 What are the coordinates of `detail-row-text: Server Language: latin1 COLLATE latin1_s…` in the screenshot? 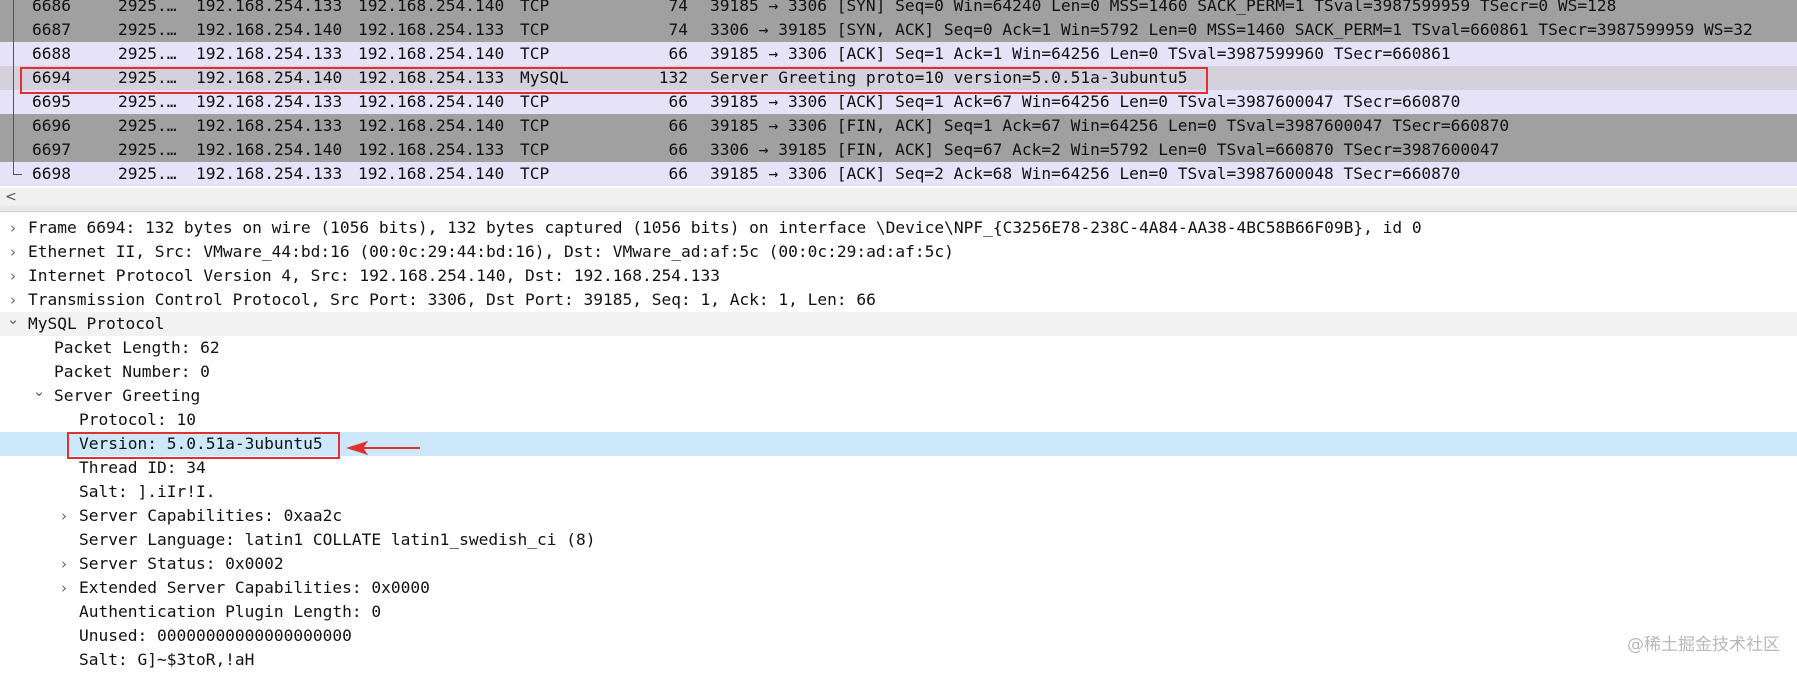 It's located at (337, 539).